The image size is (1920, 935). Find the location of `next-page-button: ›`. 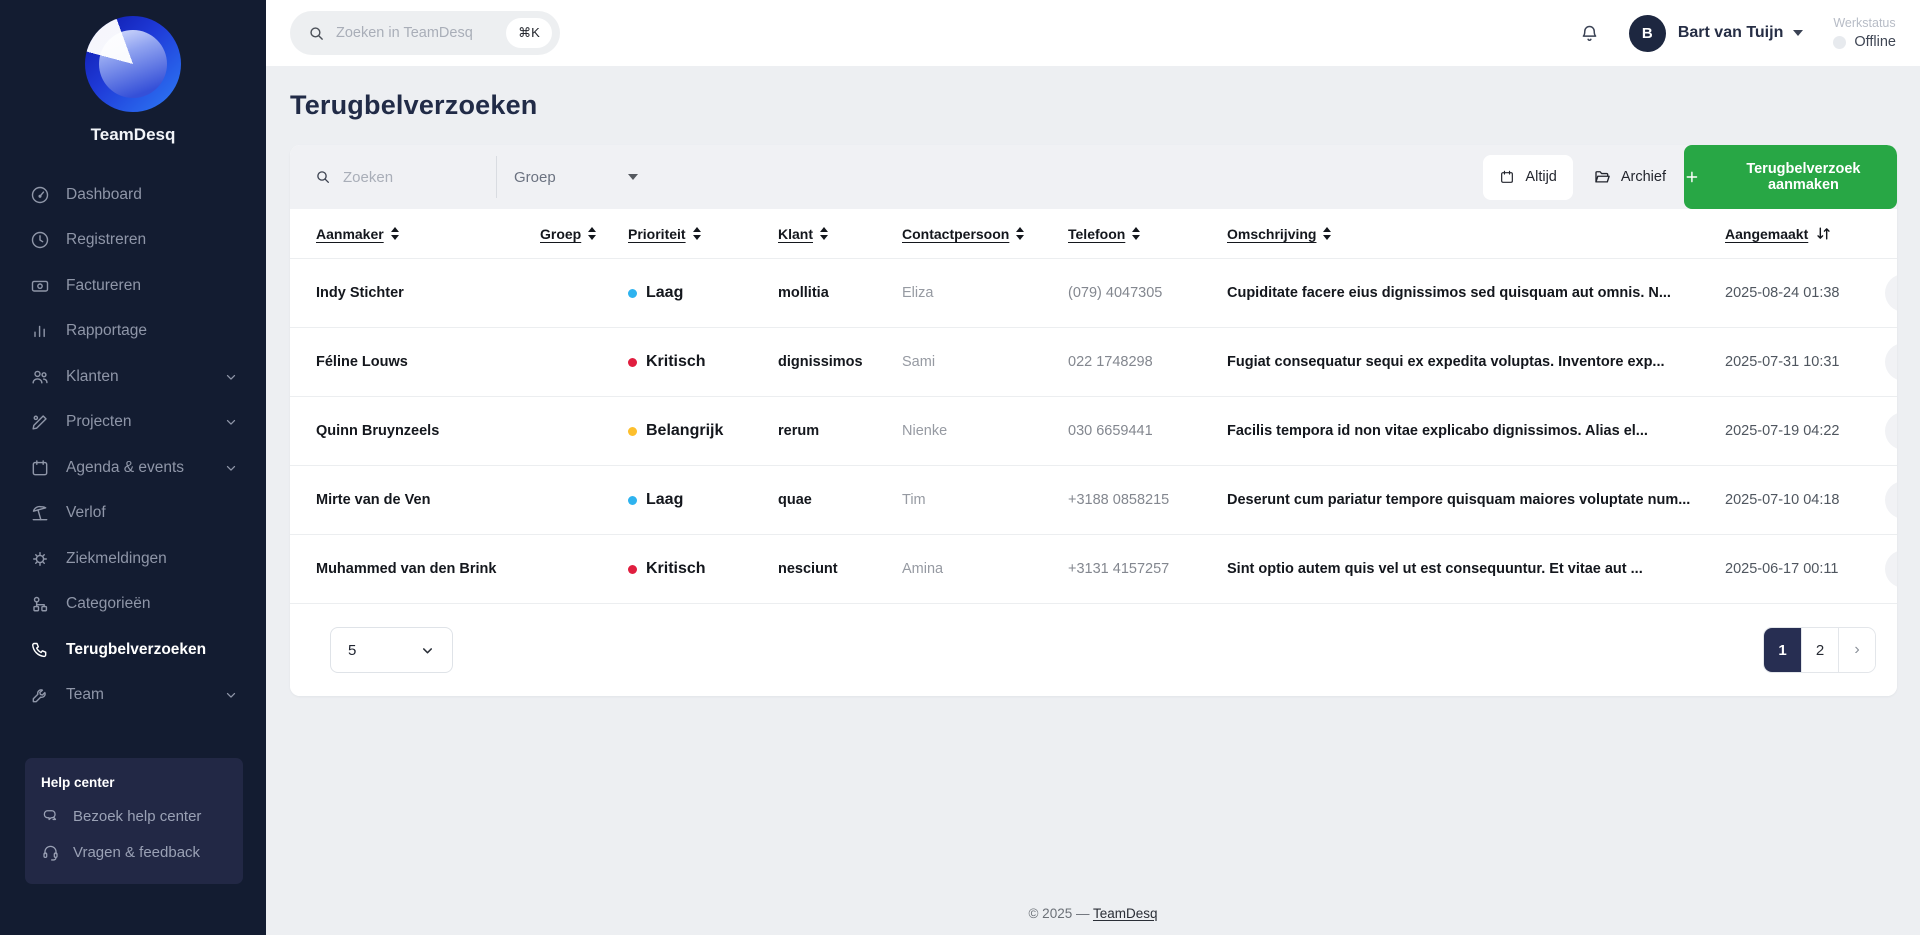

next-page-button: › is located at coordinates (1856, 650).